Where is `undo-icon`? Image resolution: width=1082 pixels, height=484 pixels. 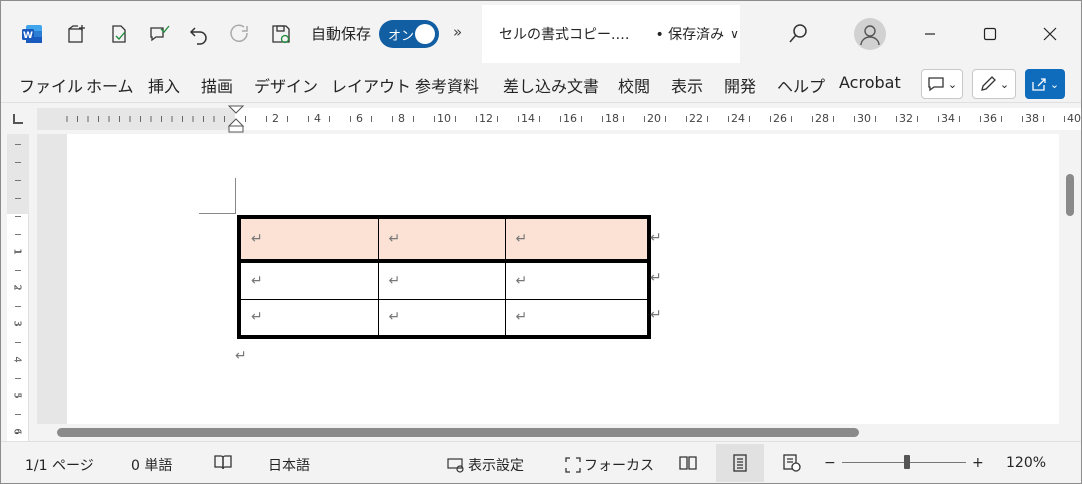 undo-icon is located at coordinates (199, 34).